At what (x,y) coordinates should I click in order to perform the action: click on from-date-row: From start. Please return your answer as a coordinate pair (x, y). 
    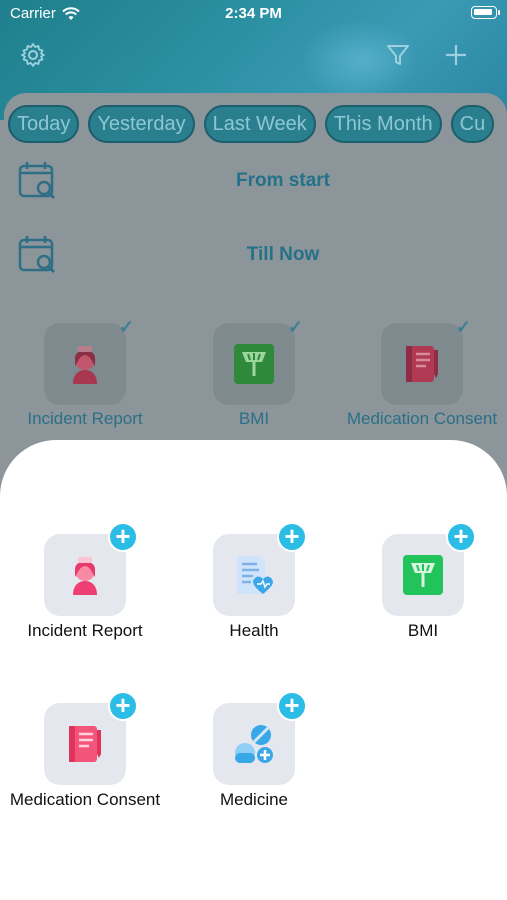
    Looking at the image, I should click on (261, 181).